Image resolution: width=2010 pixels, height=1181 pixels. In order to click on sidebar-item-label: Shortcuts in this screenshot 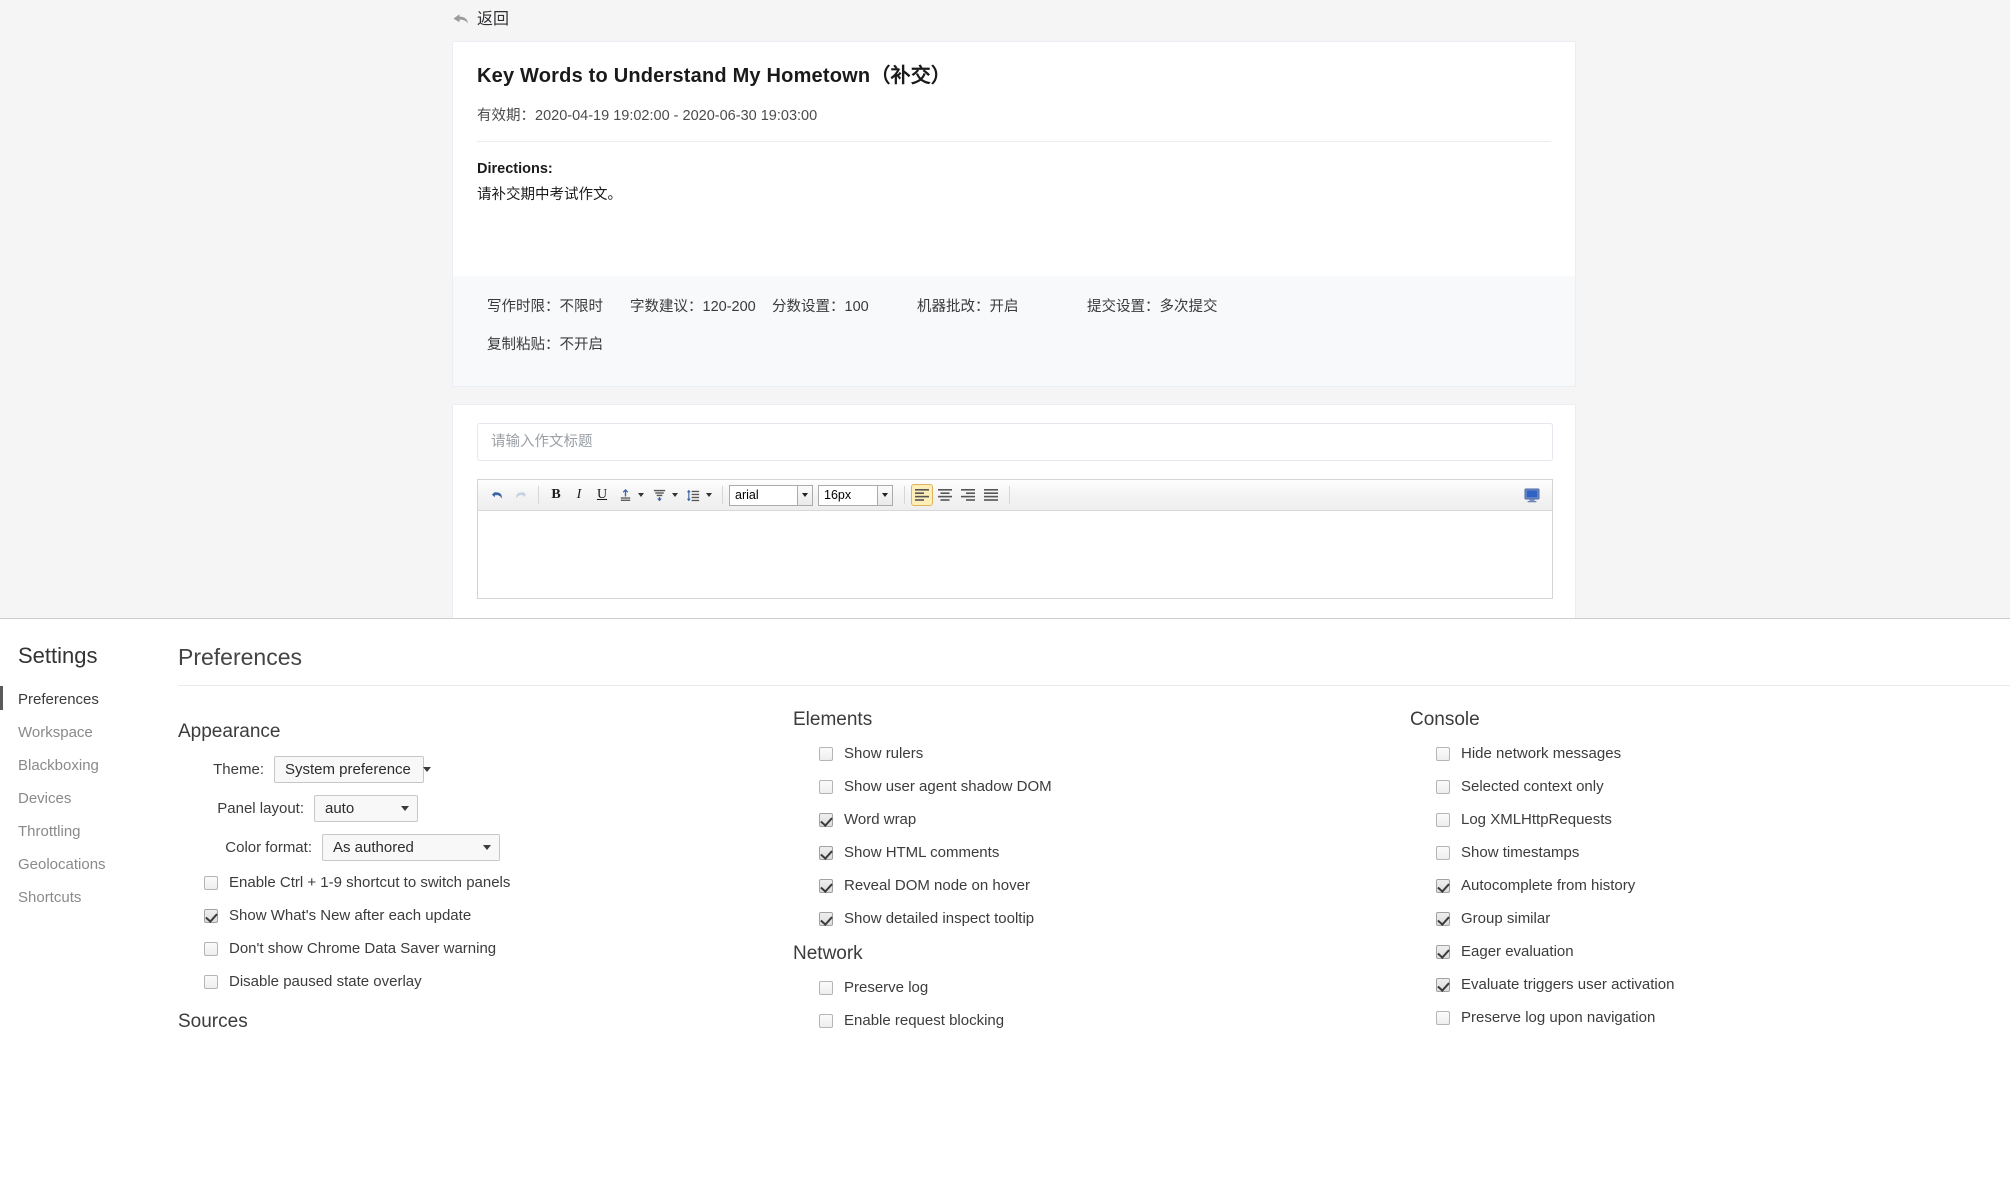, I will do `click(50, 897)`.